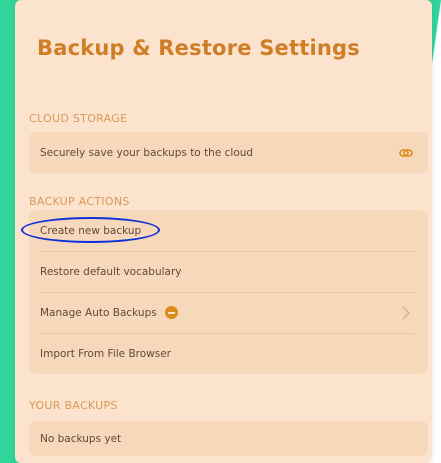 The image size is (441, 463). Describe the element at coordinates (81, 438) in the screenshot. I see `no-backups-label: No backups yet` at that location.